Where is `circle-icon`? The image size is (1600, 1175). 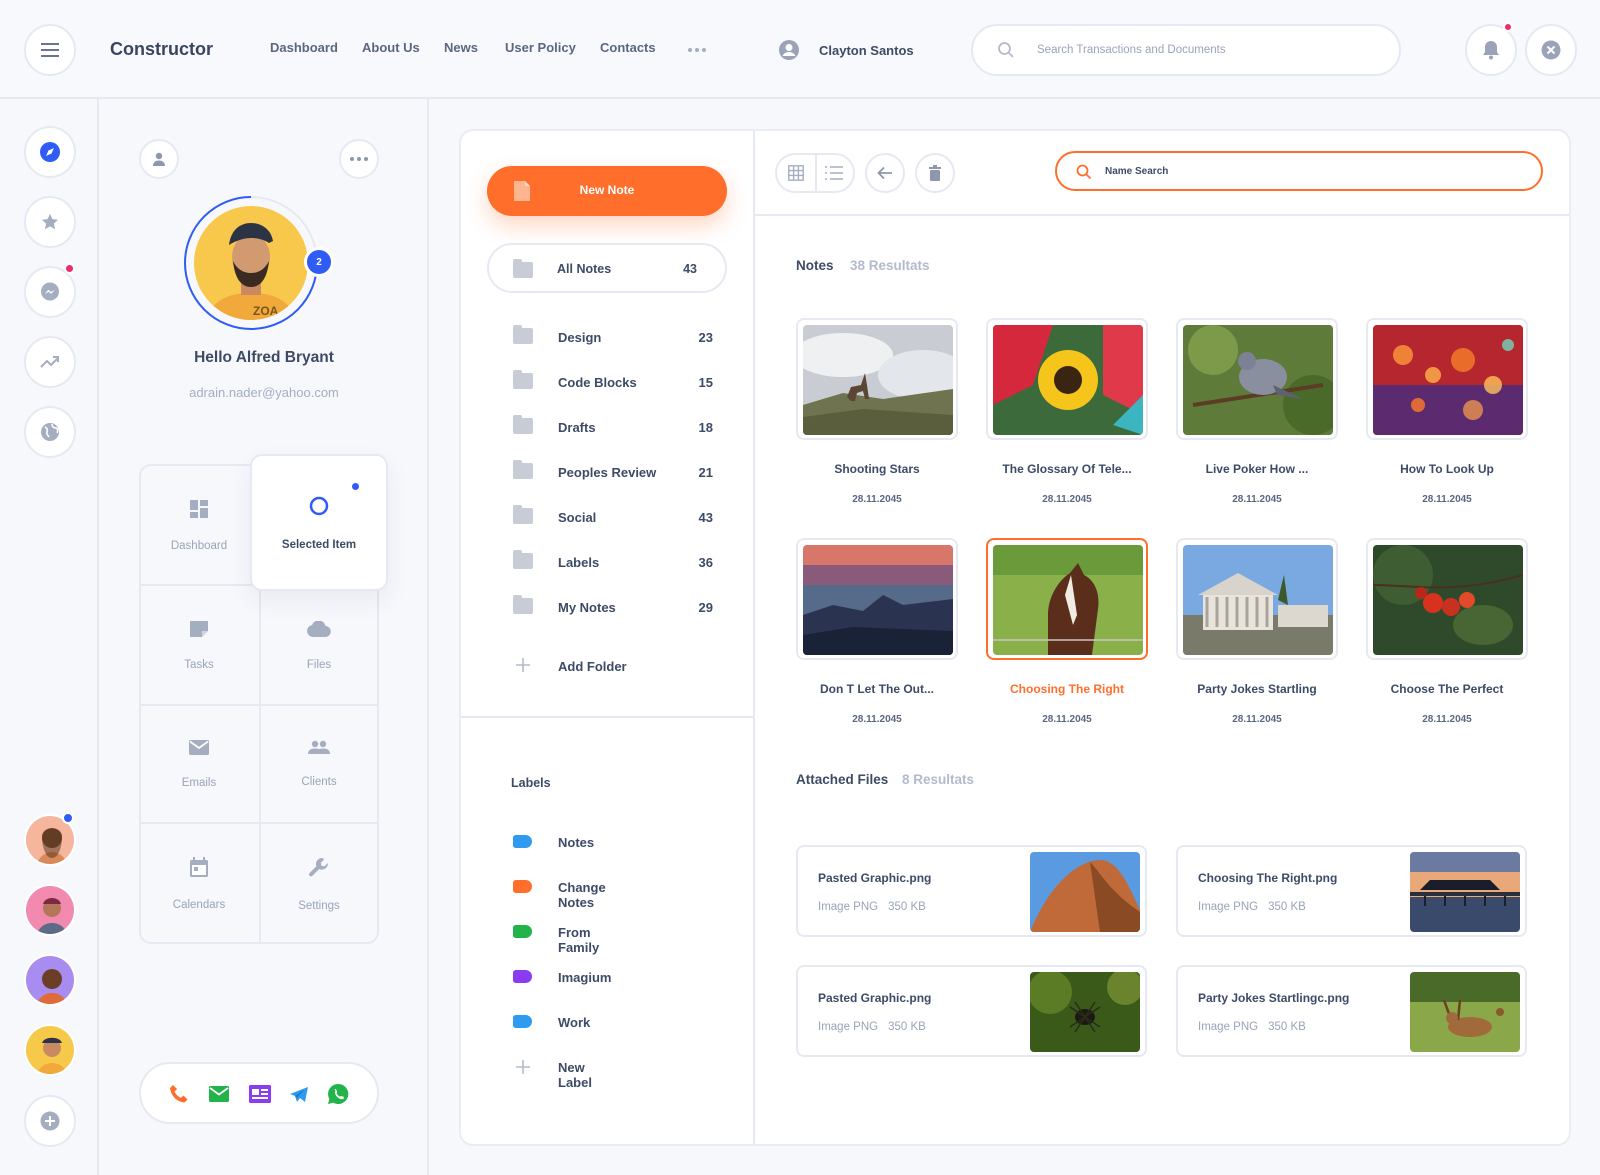 circle-icon is located at coordinates (319, 505).